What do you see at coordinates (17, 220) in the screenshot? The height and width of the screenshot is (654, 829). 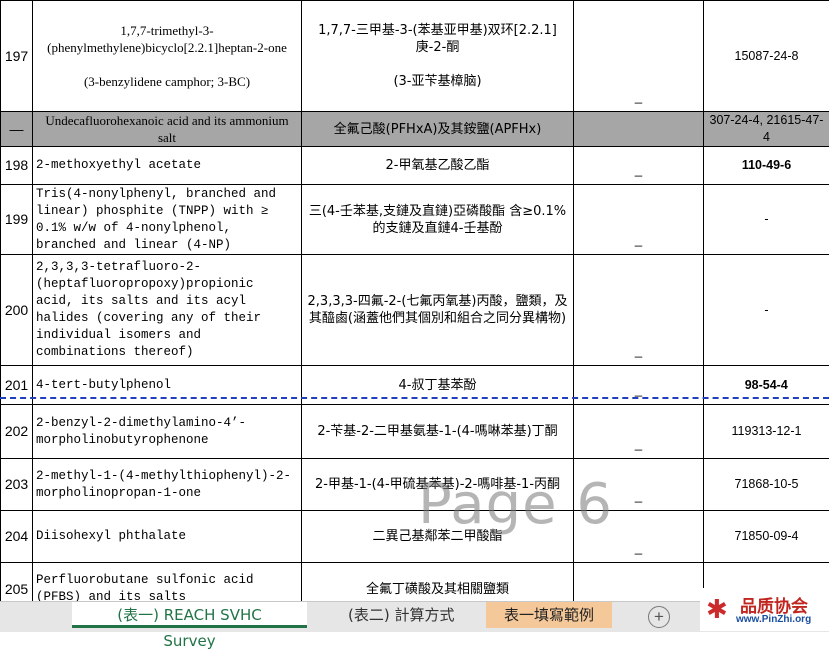 I see `row-number-cell: 199` at bounding box center [17, 220].